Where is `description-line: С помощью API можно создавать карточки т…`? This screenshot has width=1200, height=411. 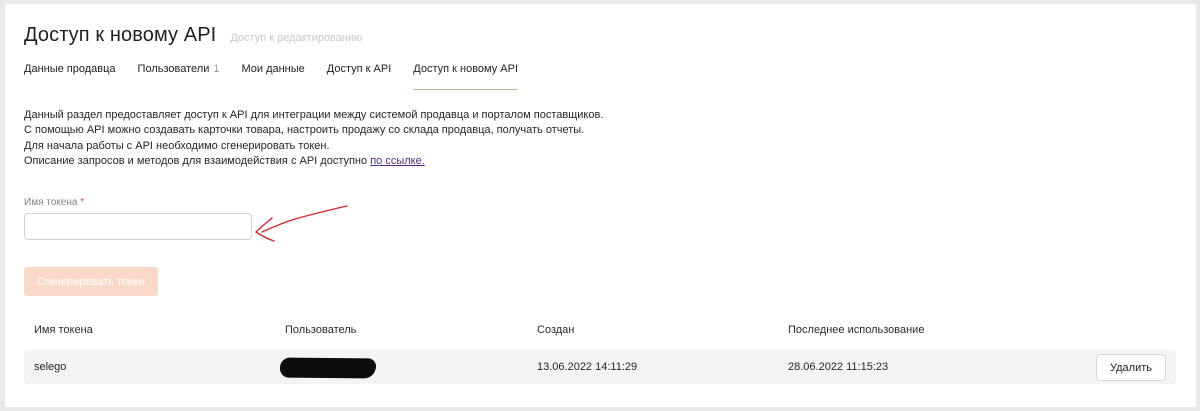
description-line: С помощью API можно создавать карточки т… is located at coordinates (304, 130).